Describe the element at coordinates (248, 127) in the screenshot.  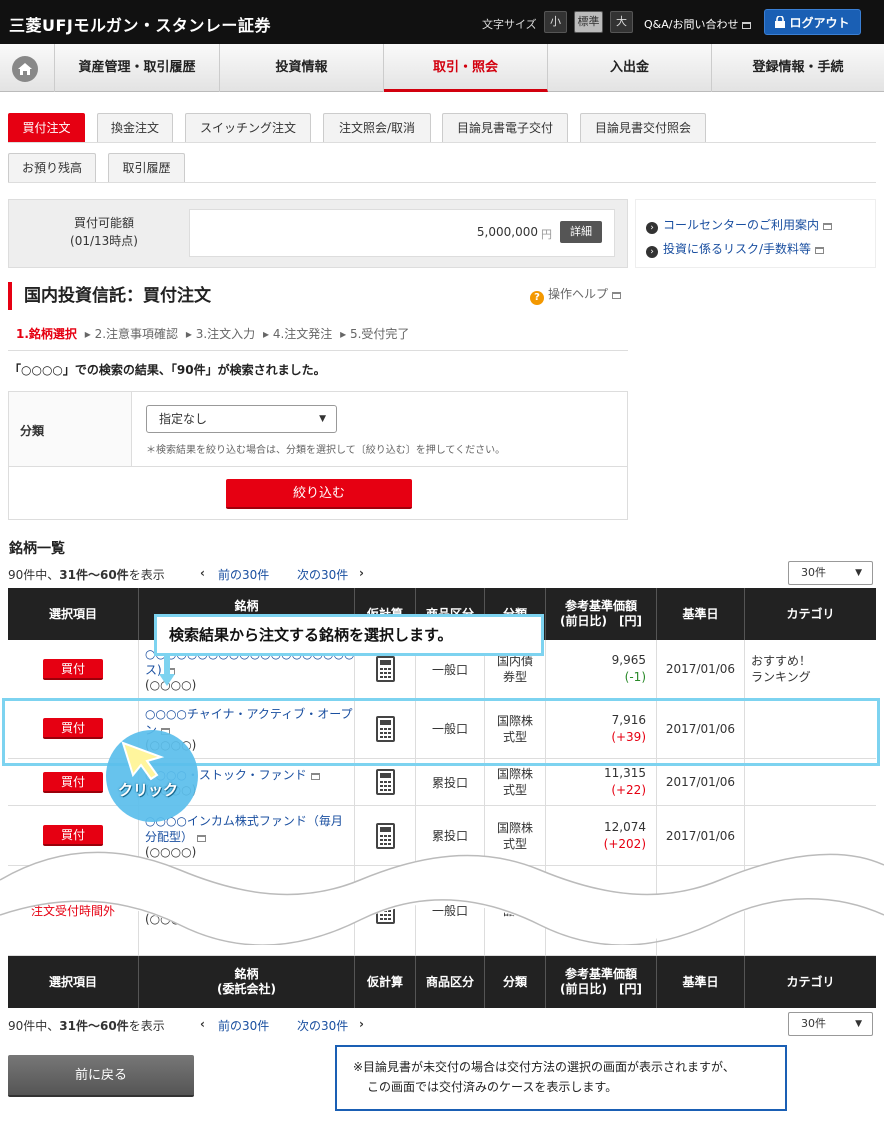
I see `tab-switching-order: スイッチング注文` at that location.